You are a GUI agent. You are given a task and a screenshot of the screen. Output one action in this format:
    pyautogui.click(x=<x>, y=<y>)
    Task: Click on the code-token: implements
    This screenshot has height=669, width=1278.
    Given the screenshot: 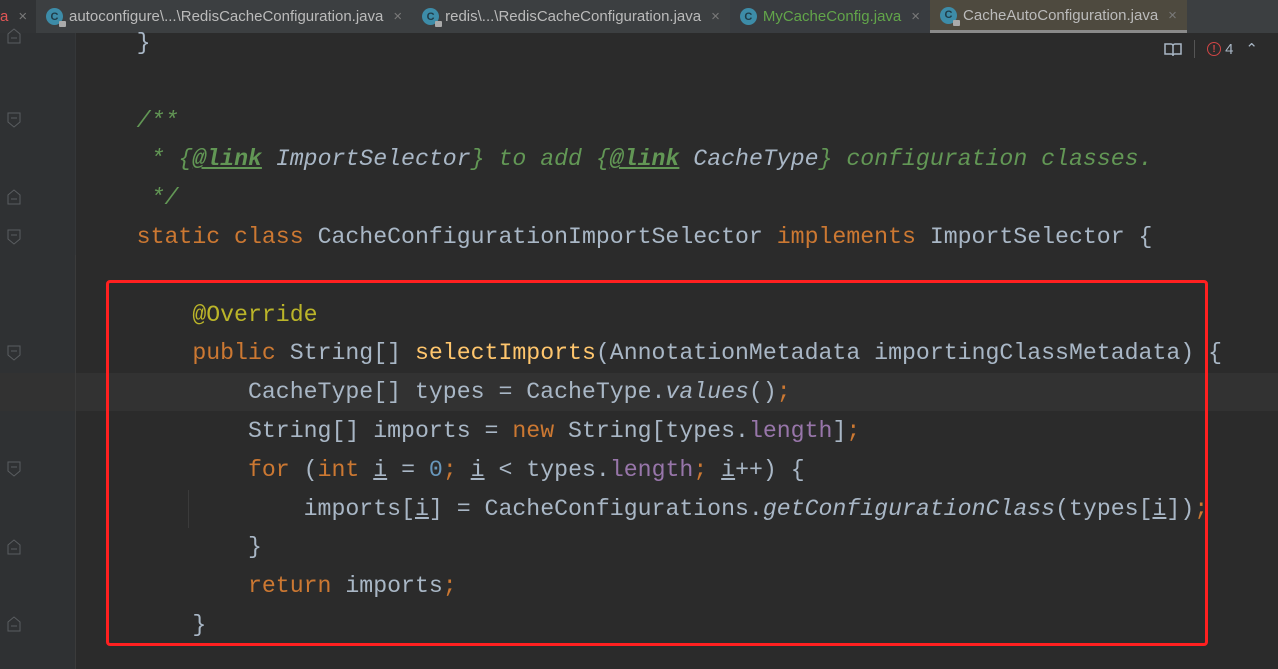 What is the action you would take?
    pyautogui.click(x=853, y=236)
    